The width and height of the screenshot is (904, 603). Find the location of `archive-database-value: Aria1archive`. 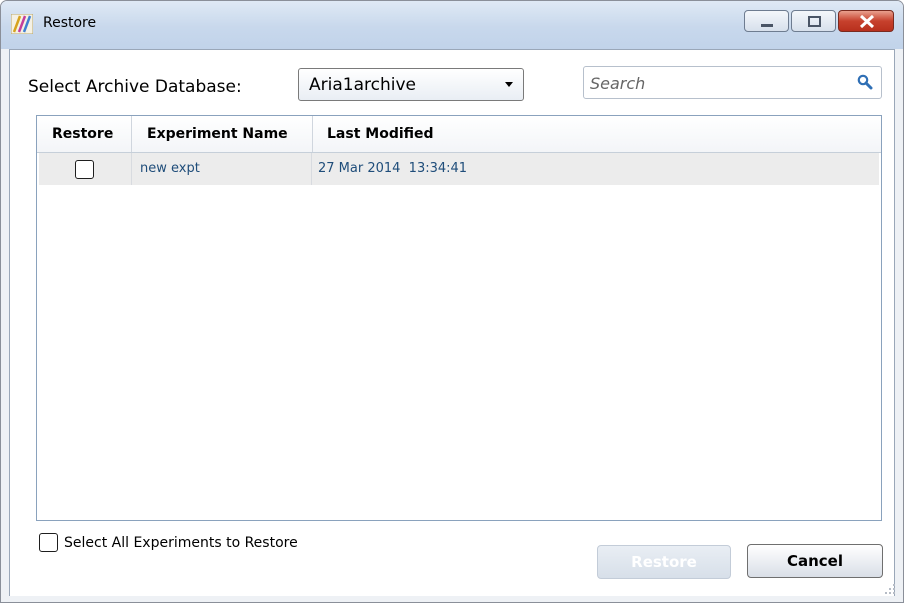

archive-database-value: Aria1archive is located at coordinates (362, 85).